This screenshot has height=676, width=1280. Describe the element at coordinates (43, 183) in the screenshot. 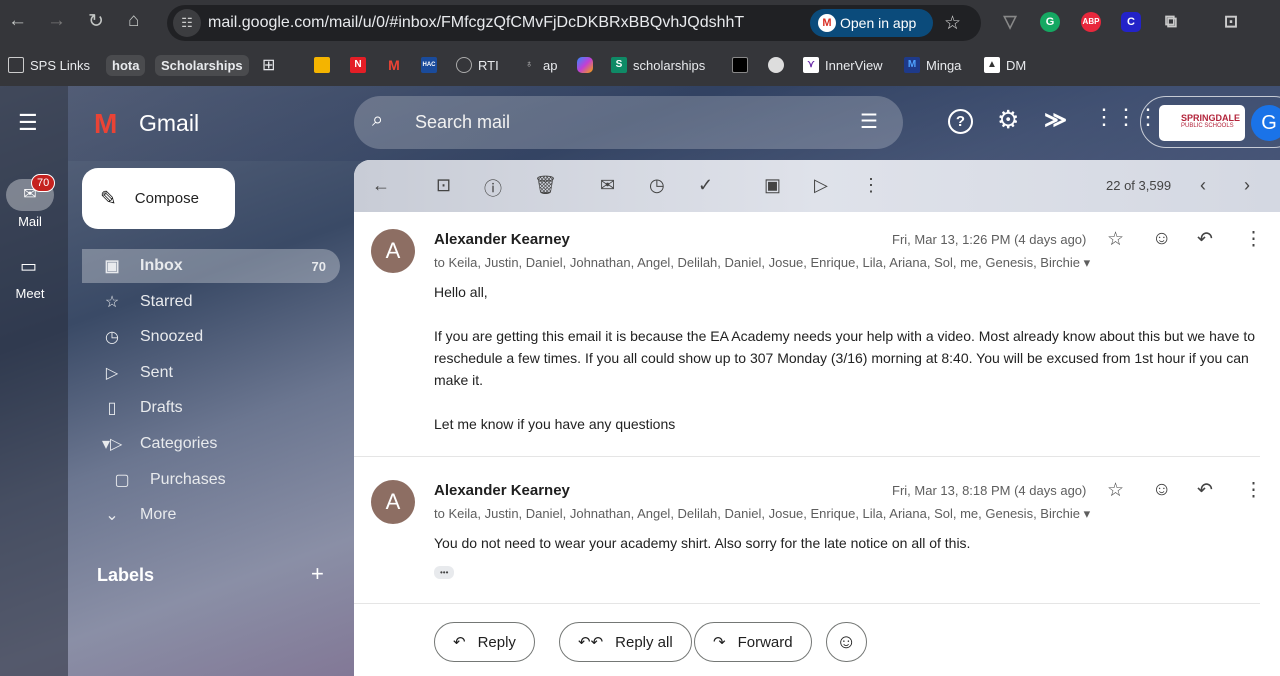

I see `mail-badge: 70` at that location.